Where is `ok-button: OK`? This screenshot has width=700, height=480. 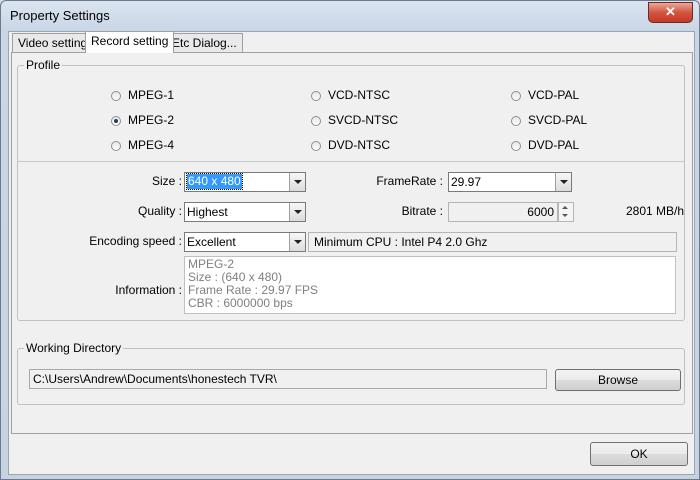
ok-button: OK is located at coordinates (639, 454).